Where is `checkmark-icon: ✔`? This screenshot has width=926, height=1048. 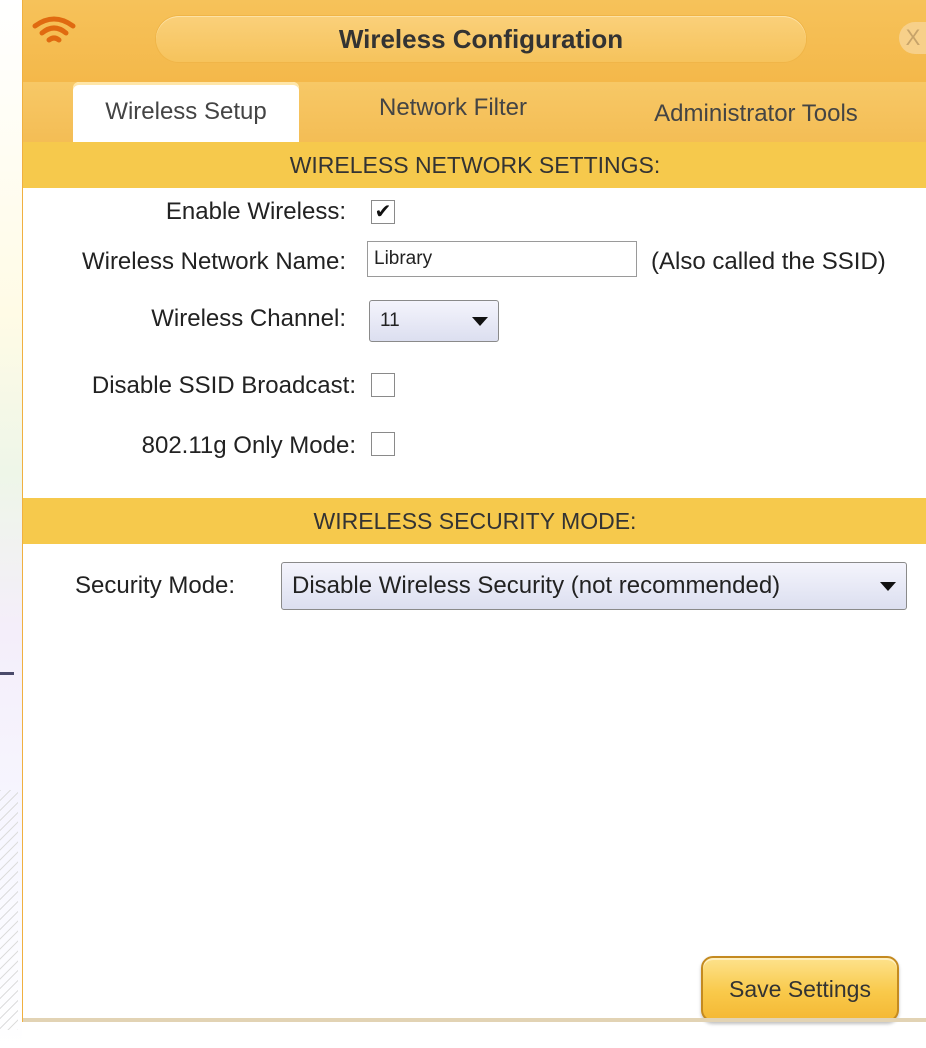
checkmark-icon: ✔ is located at coordinates (383, 212).